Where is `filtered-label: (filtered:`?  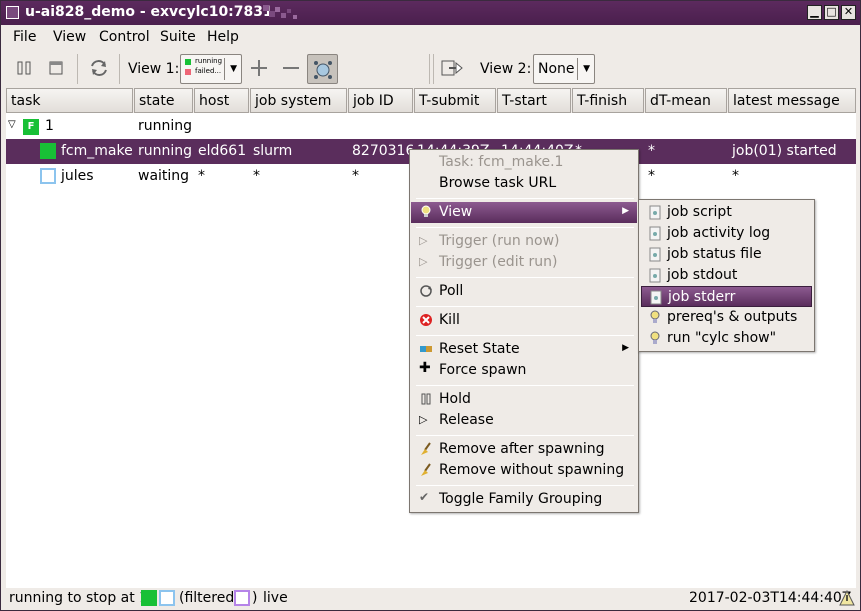
filtered-label: (filtered: is located at coordinates (209, 598).